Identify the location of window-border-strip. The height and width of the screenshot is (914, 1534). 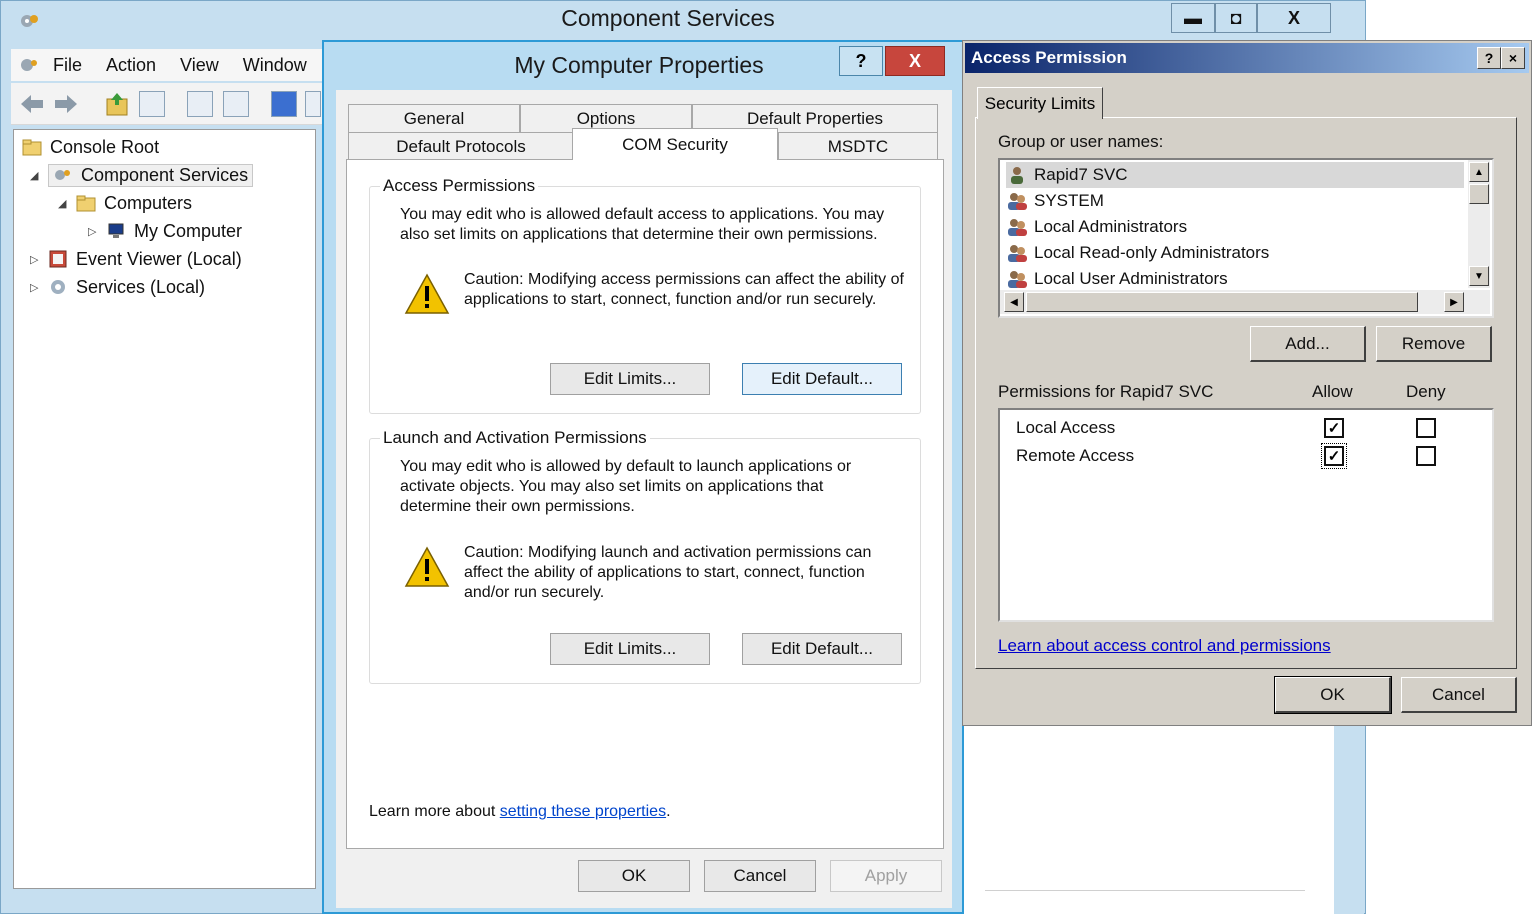
(1349, 820).